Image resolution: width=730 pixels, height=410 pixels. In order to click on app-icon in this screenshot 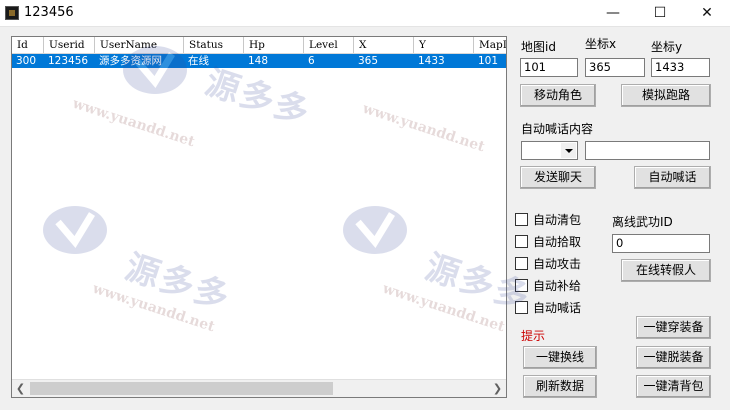, I will do `click(12, 13)`.